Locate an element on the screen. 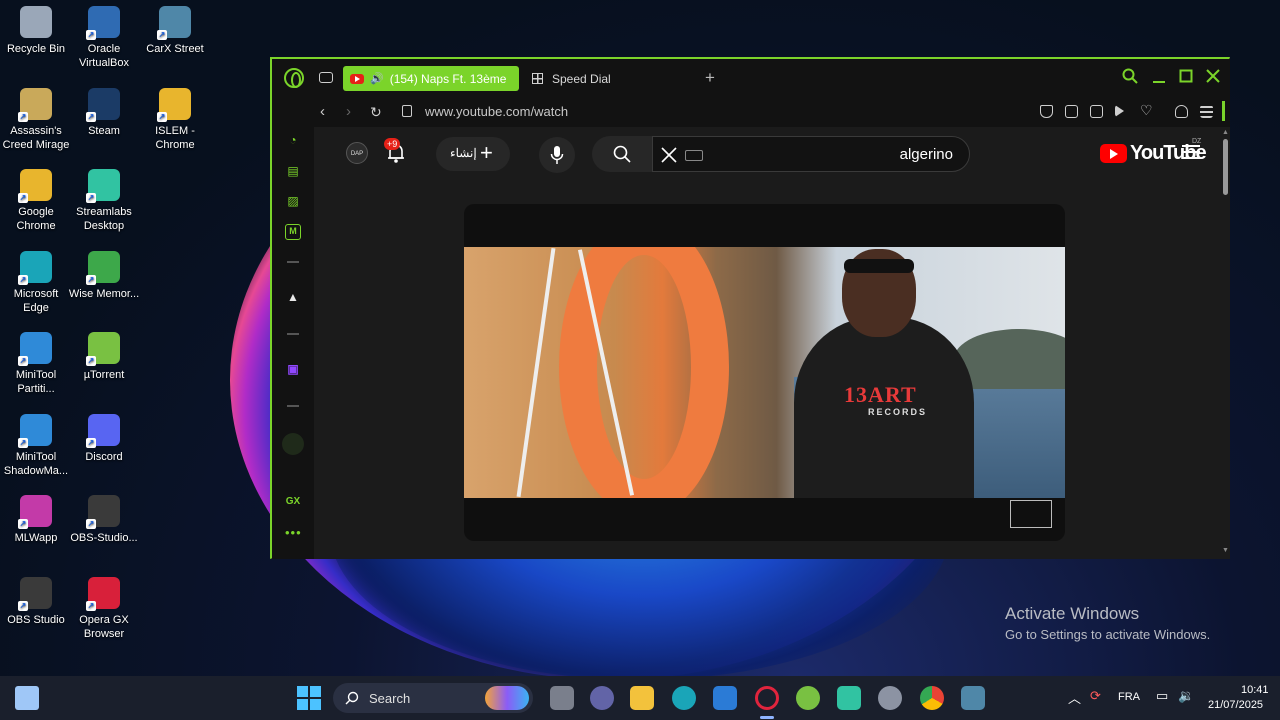  scrollbar-thumb is located at coordinates (1225, 167).